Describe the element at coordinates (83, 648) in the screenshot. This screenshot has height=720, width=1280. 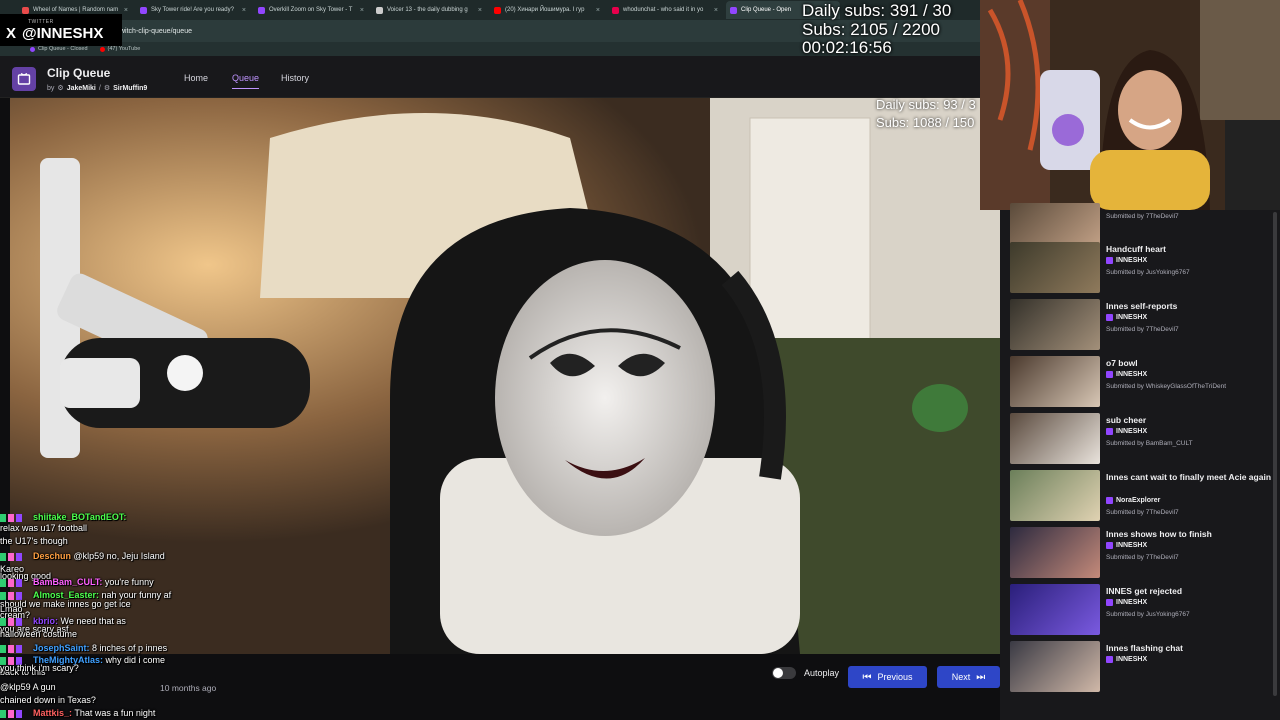
I see `chat-message: JosephSaint: 8 inches of p innes` at that location.